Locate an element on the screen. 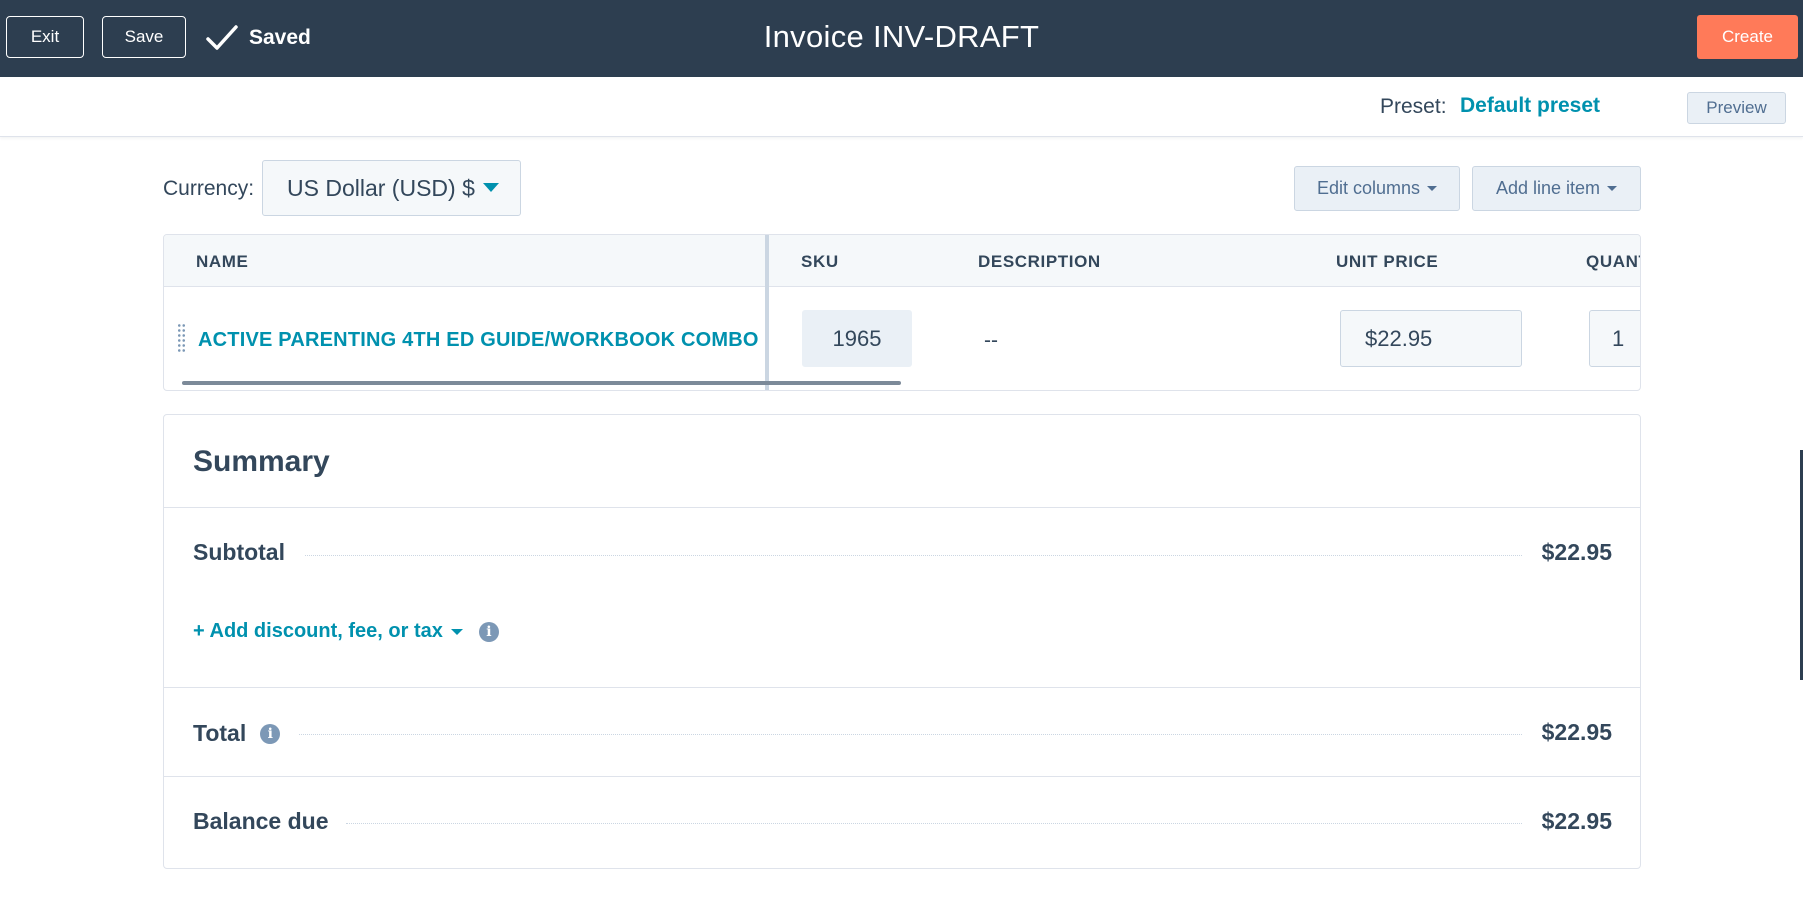  add-discount-fee-tax-label: + Add discount, fee, or tax is located at coordinates (318, 631).